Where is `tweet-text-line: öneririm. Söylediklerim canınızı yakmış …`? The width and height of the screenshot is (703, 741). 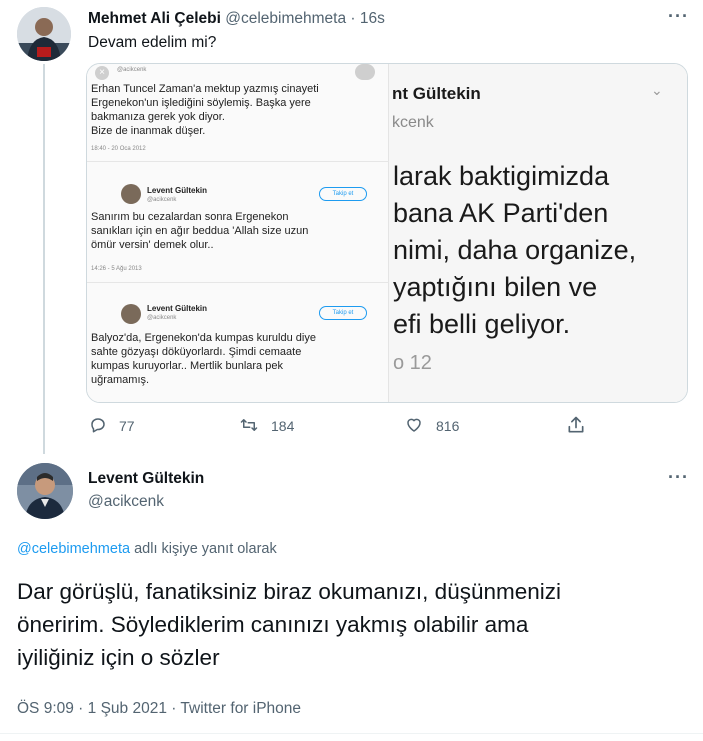
tweet-text-line: öneririm. Söylediklerim canınızı yakmış … is located at coordinates (273, 624).